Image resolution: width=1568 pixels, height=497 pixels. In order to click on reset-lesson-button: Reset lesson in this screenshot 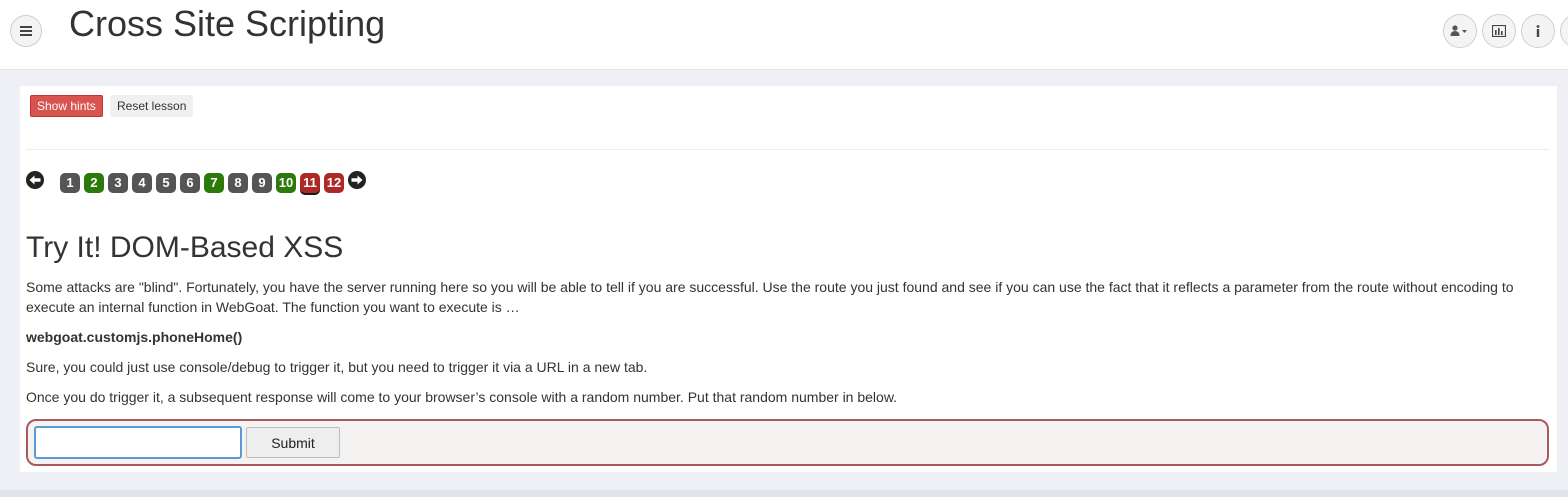, I will do `click(152, 106)`.